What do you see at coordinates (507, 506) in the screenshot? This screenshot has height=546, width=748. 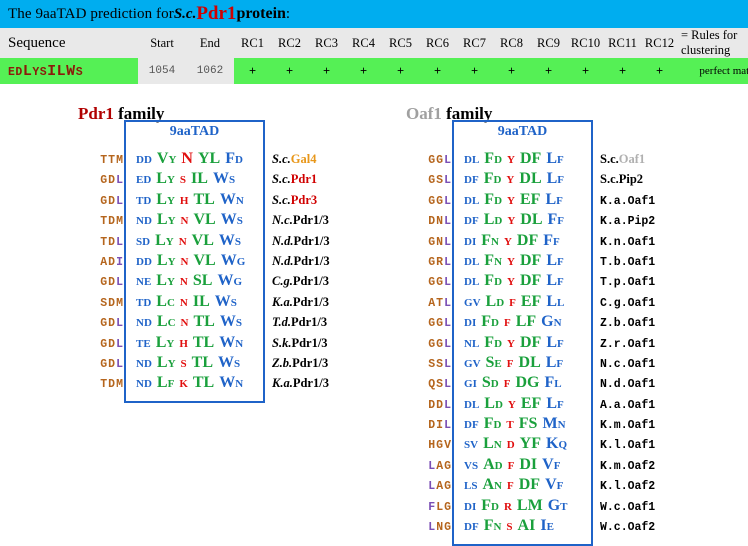 I see `tad-residue: R` at bounding box center [507, 506].